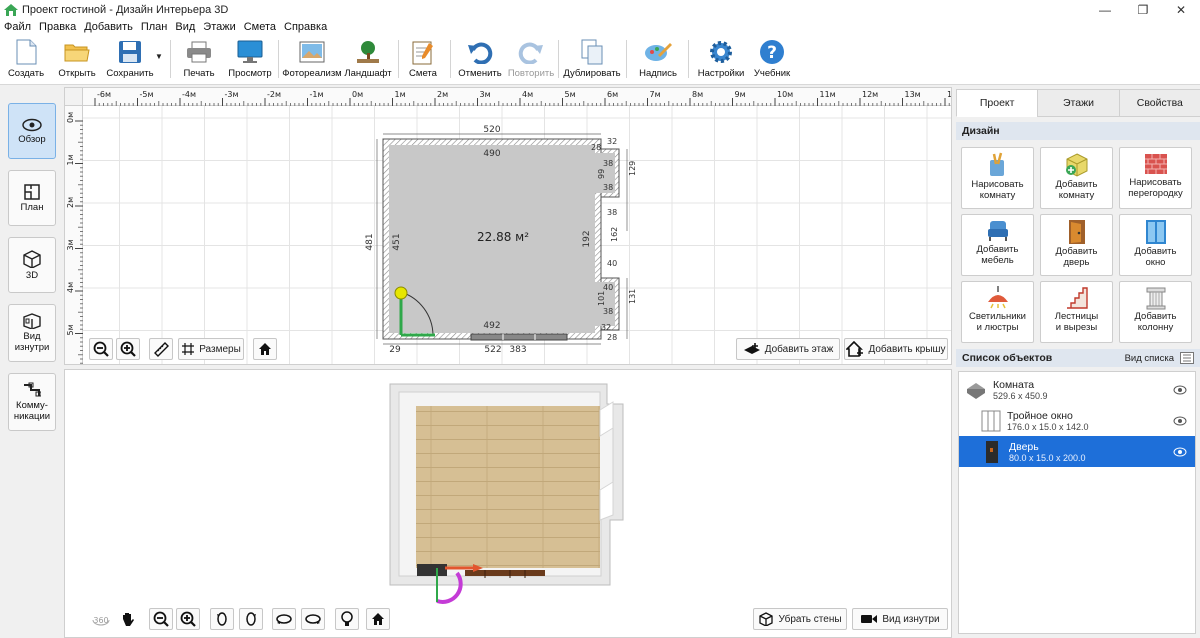  What do you see at coordinates (70, 202) in the screenshot?
I see `ruler-label: 2м` at bounding box center [70, 202].